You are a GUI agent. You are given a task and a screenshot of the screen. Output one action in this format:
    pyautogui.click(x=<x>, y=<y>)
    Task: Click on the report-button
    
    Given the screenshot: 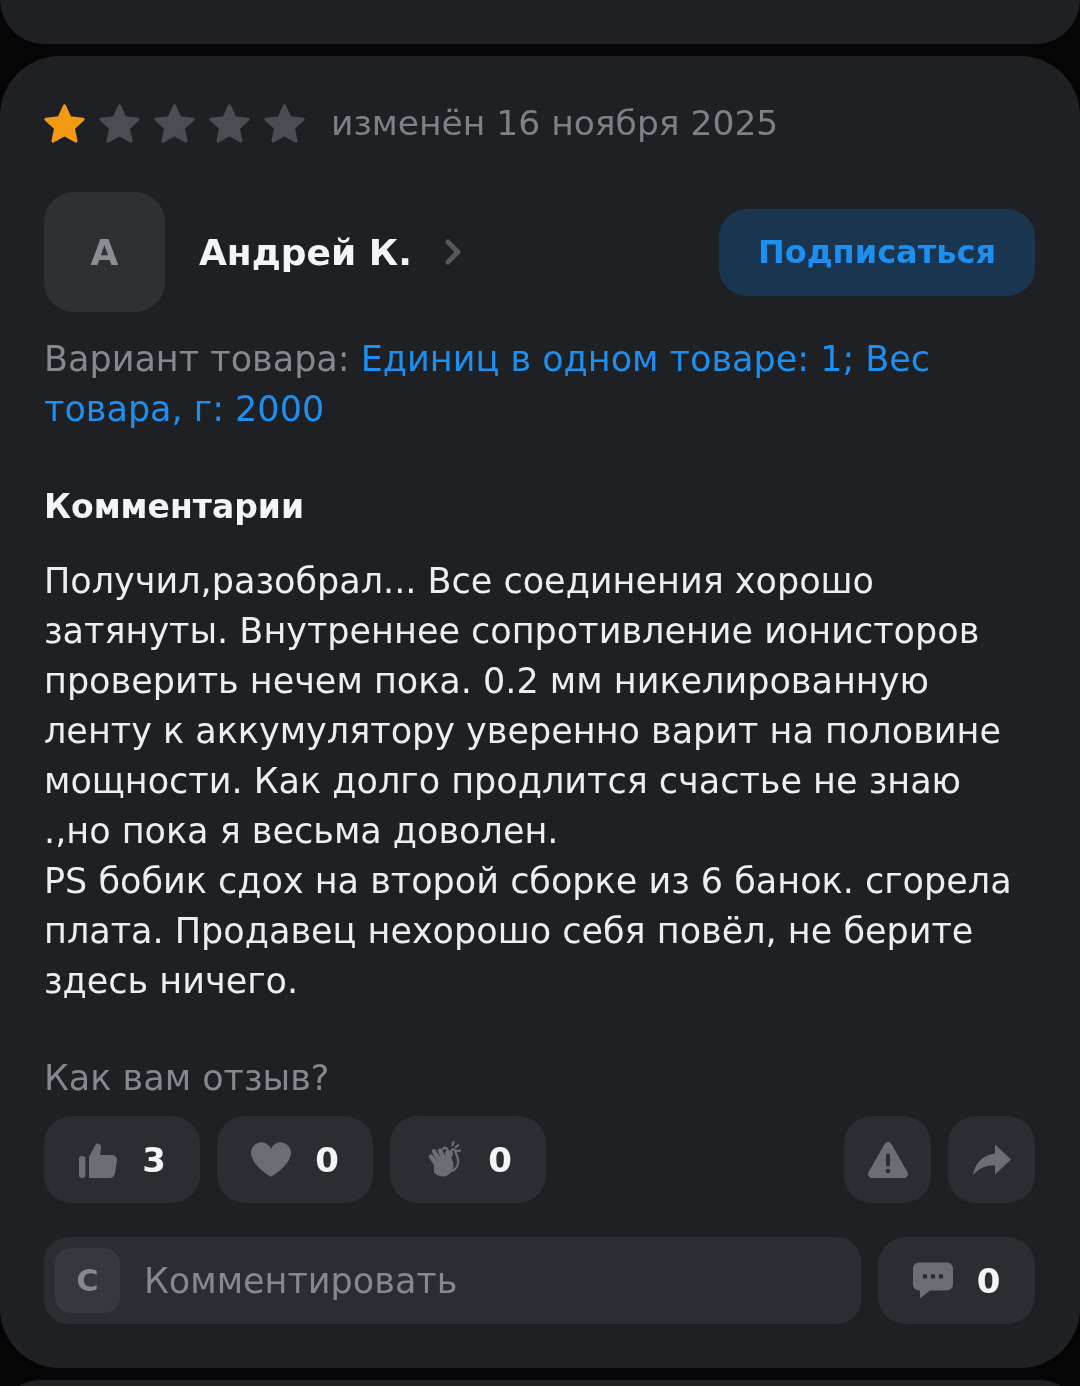 What is the action you would take?
    pyautogui.click(x=887, y=1159)
    